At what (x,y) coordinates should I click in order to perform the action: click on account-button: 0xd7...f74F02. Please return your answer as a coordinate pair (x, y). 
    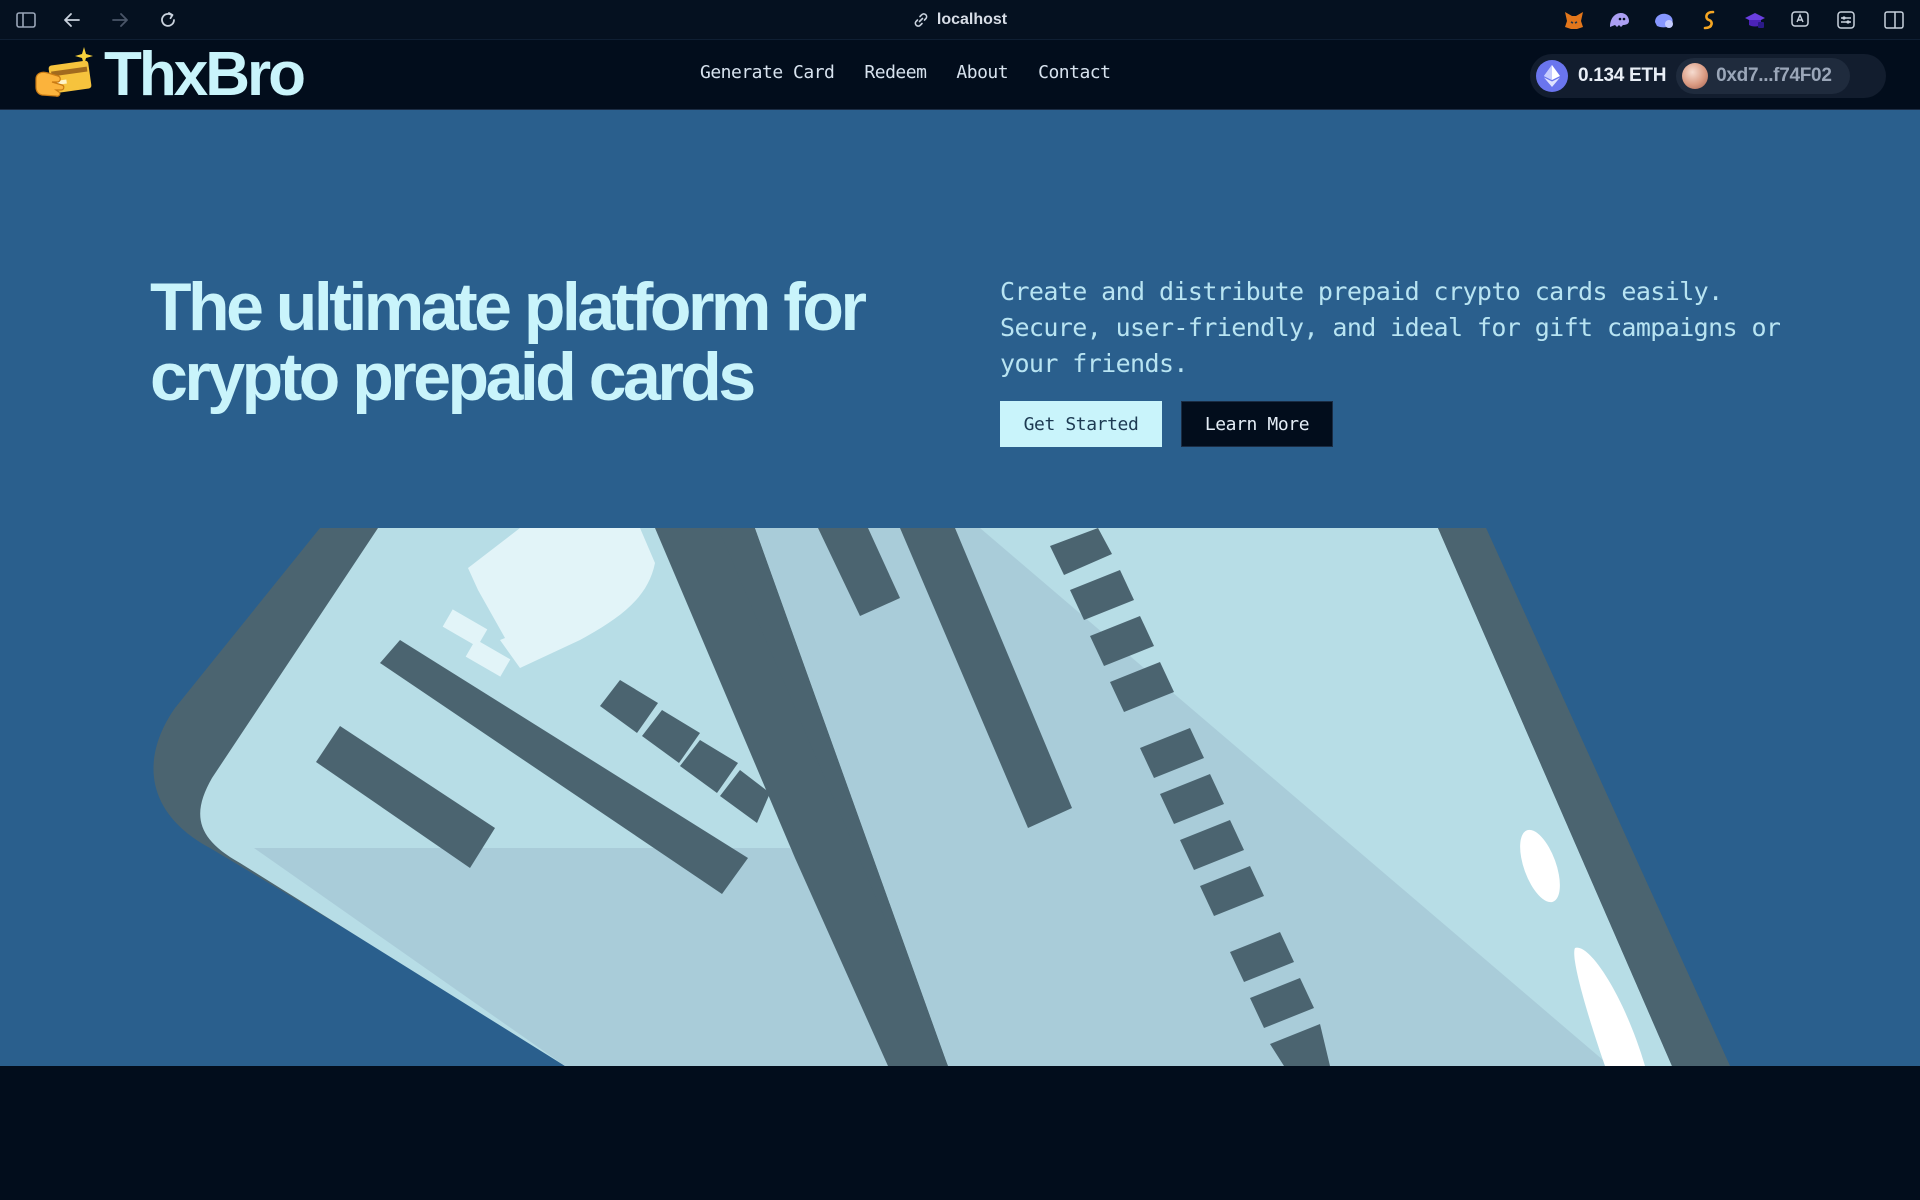
    Looking at the image, I should click on (1763, 76).